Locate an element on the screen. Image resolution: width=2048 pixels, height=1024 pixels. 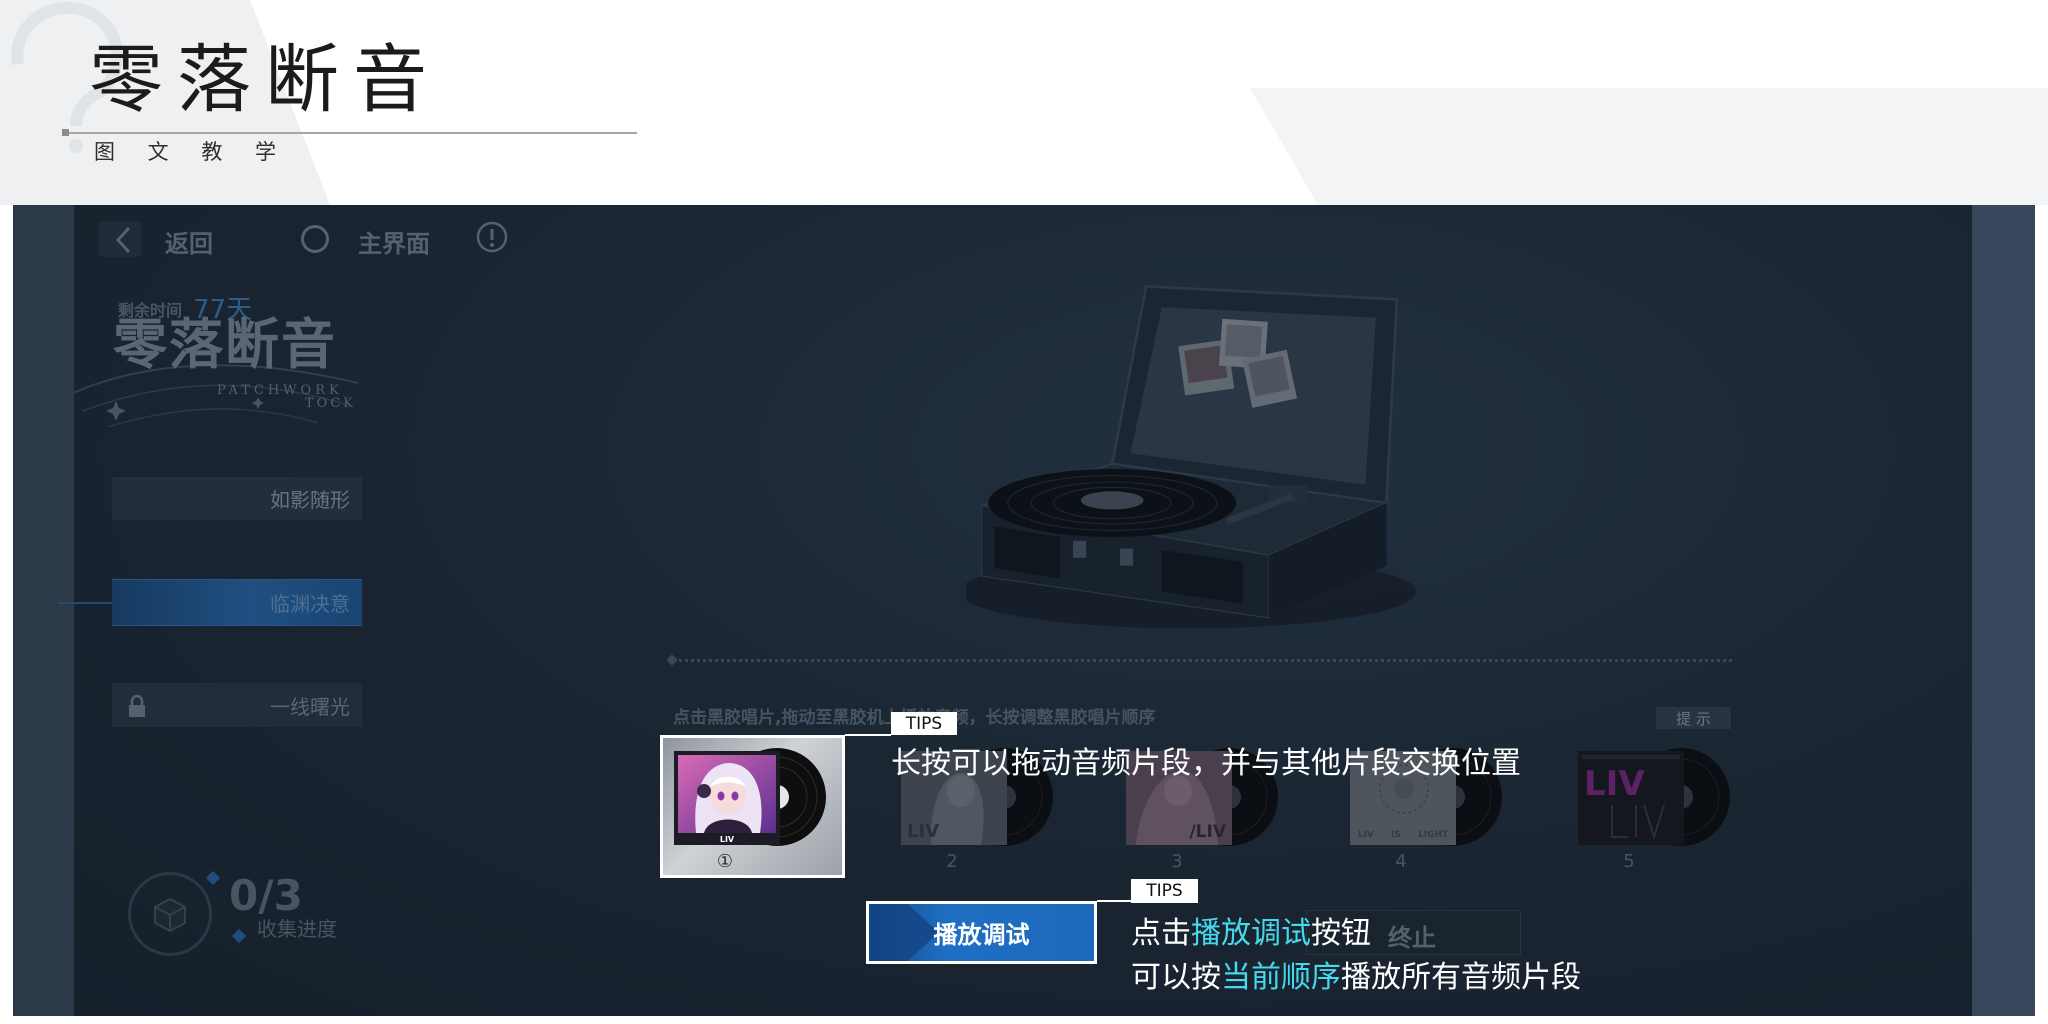
record-number: 3 is located at coordinates (1177, 861).